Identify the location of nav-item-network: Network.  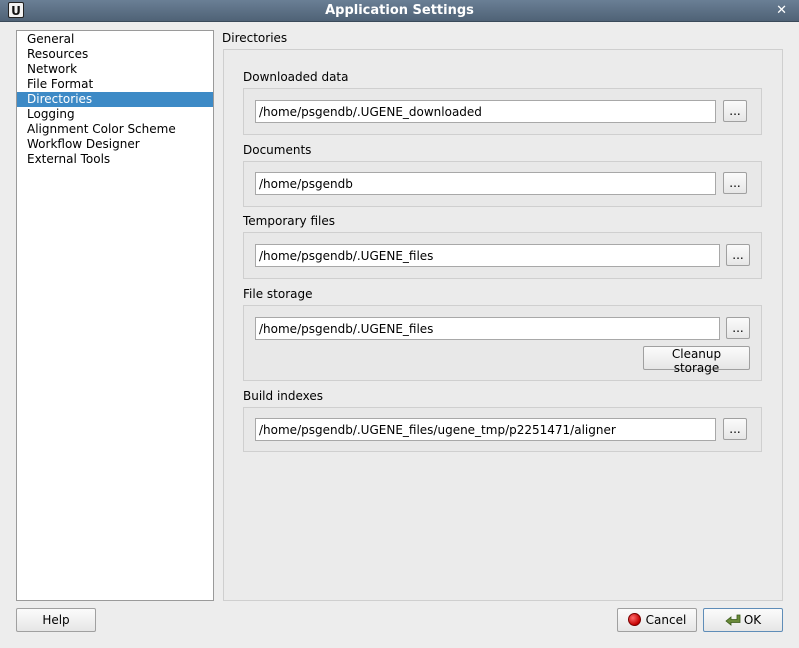
(115, 69).